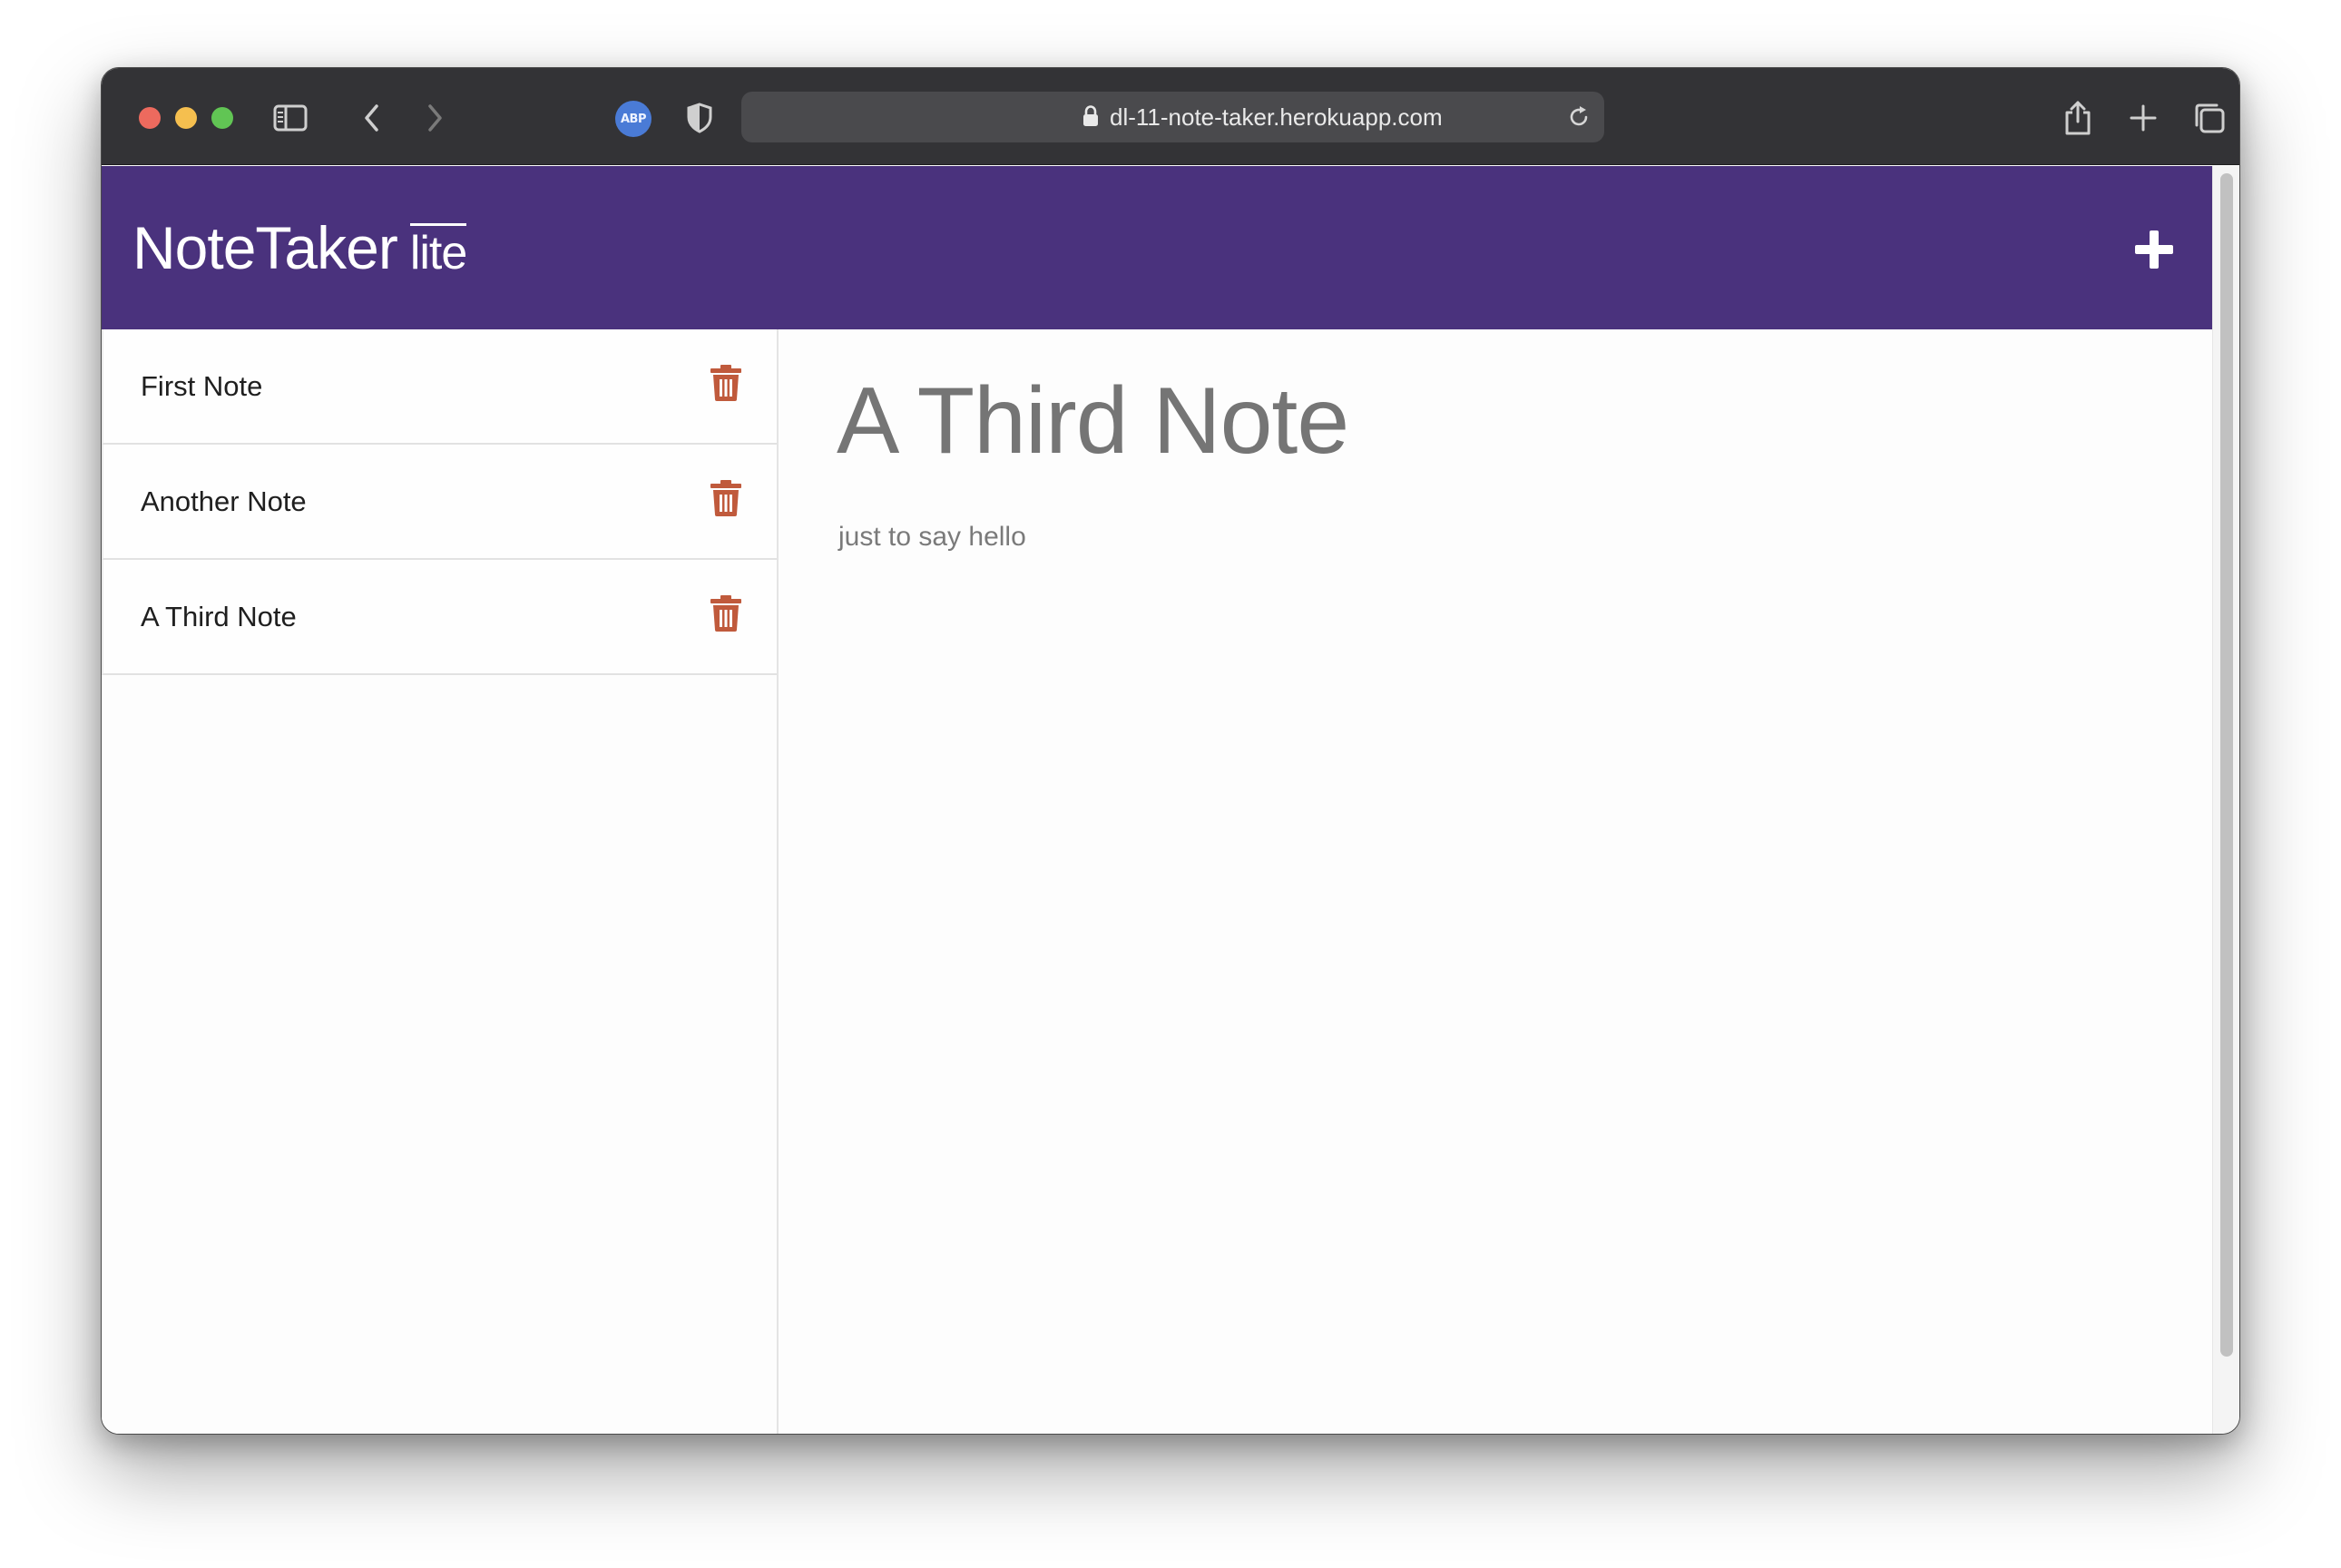  I want to click on new-tab-plus-icon, so click(2143, 118).